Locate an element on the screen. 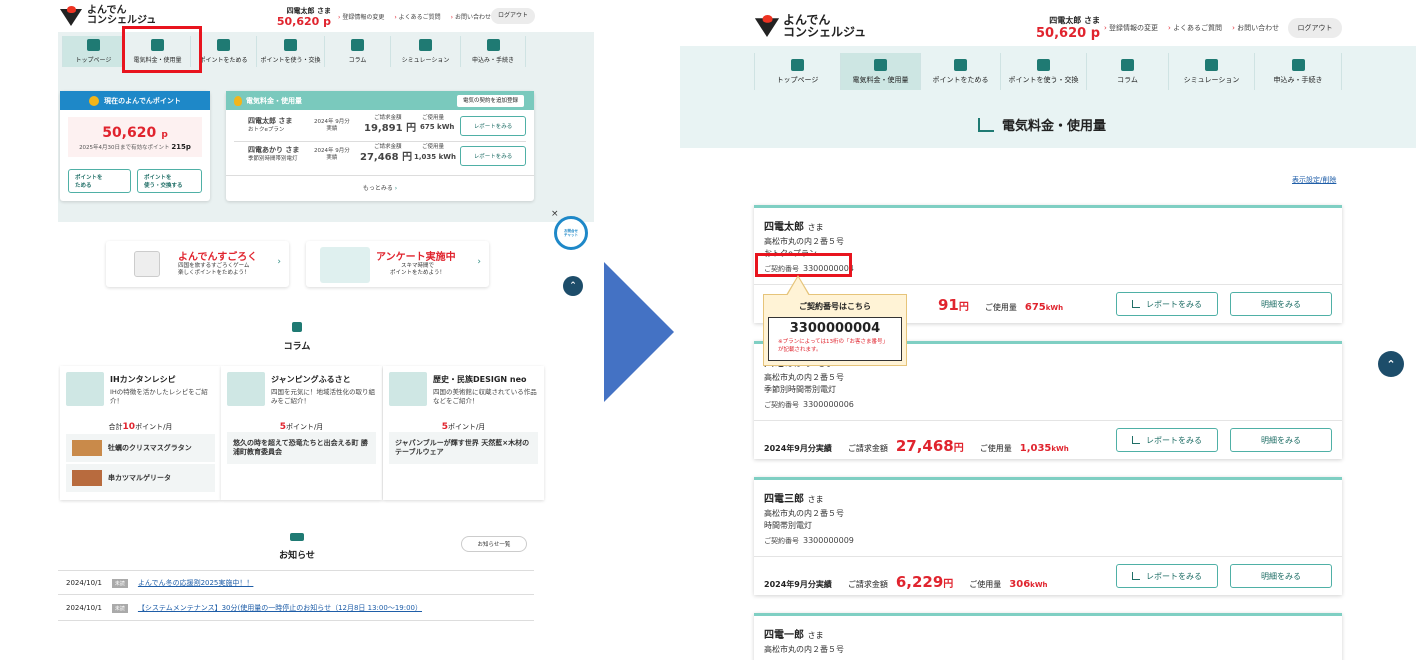 The width and height of the screenshot is (1416, 660). news-item: 2024/10/1 未読 よんでん冬の応援割2025実施中！！ is located at coordinates (296, 583).